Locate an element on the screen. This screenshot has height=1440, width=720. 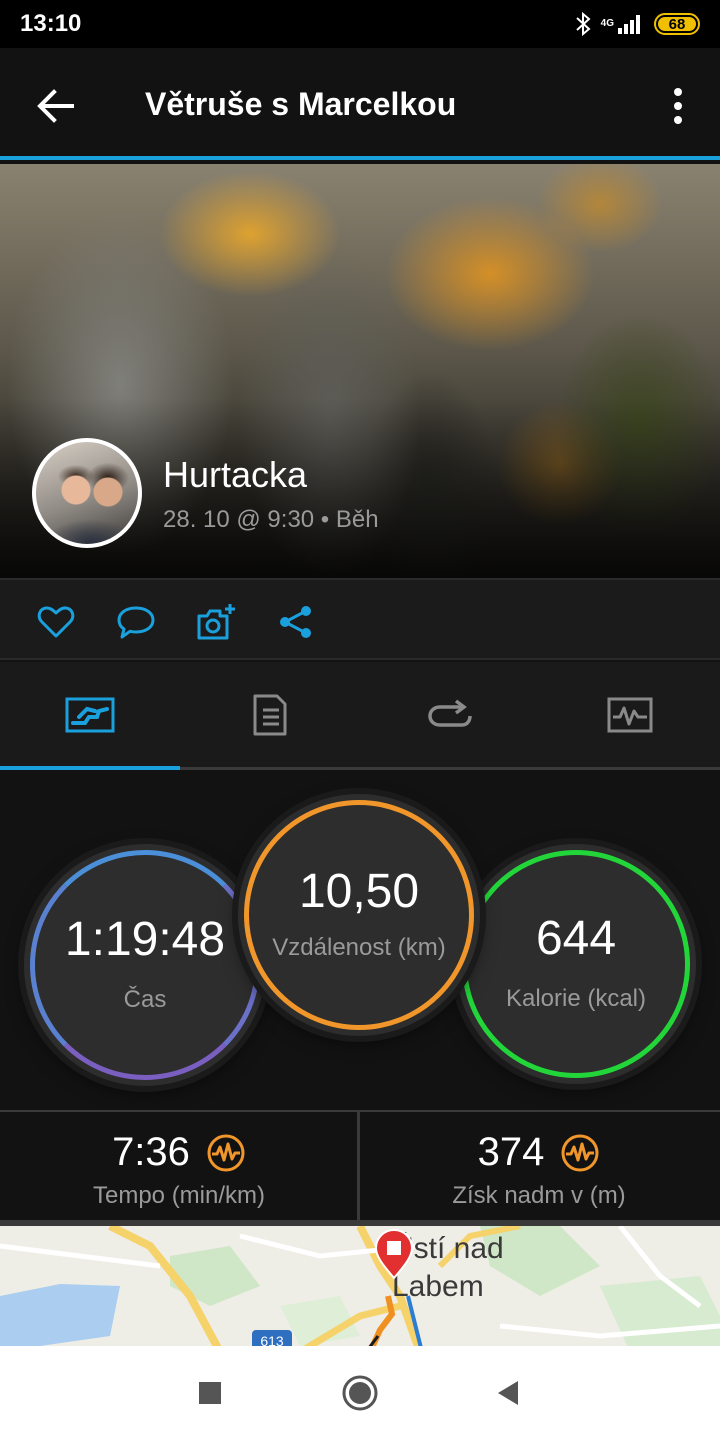
stat-time: 1:19:48 Čas is located at coordinates (145, 965).